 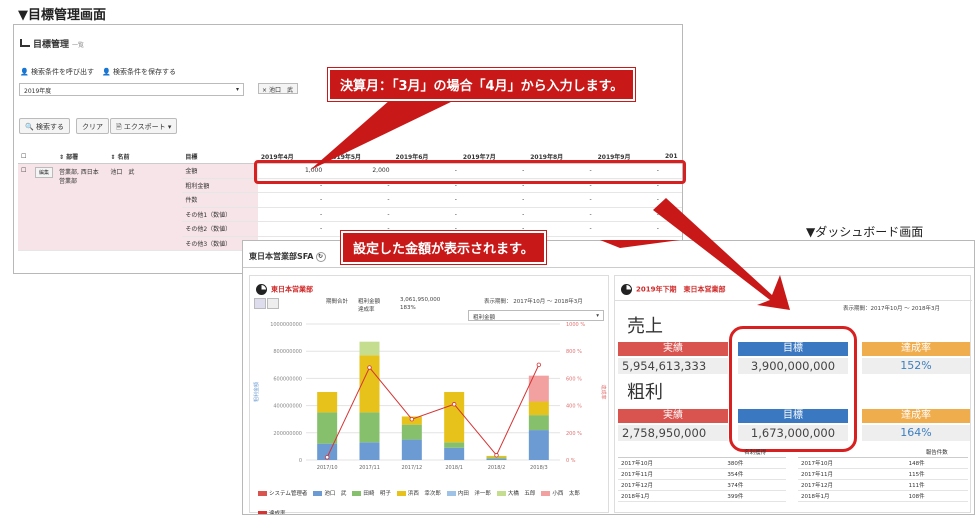 What do you see at coordinates (273, 303) in the screenshot?
I see `table-toggle` at bounding box center [273, 303].